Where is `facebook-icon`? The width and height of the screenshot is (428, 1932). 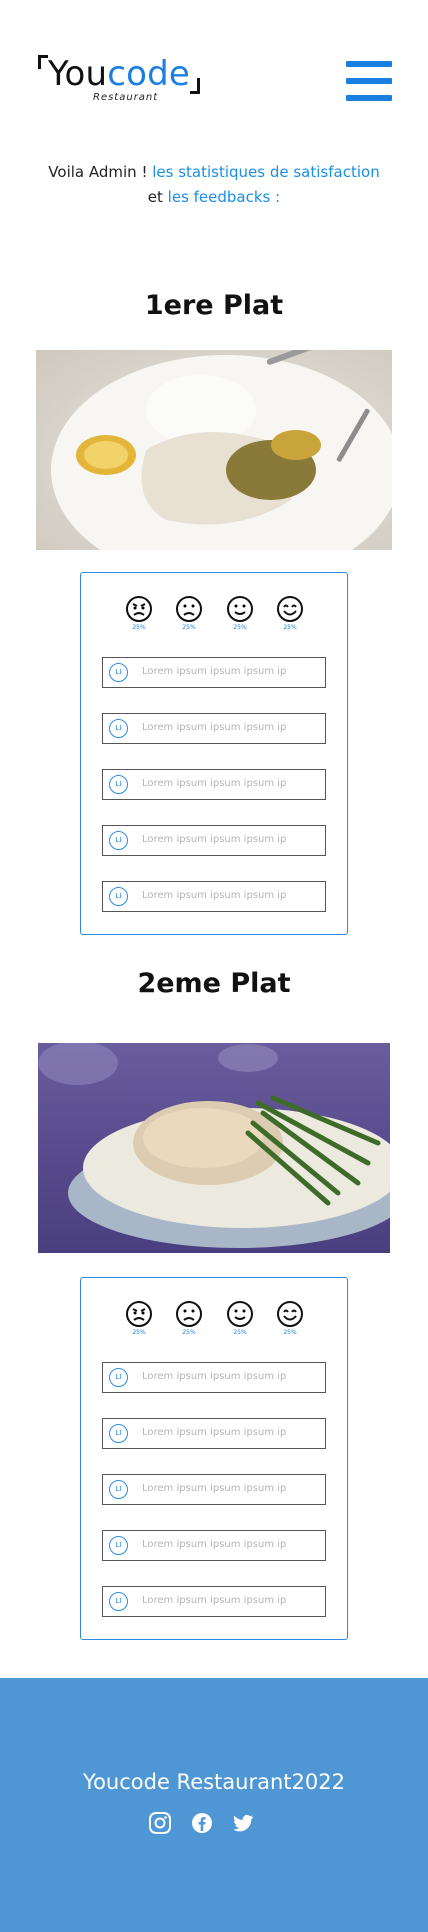
facebook-icon is located at coordinates (202, 1823).